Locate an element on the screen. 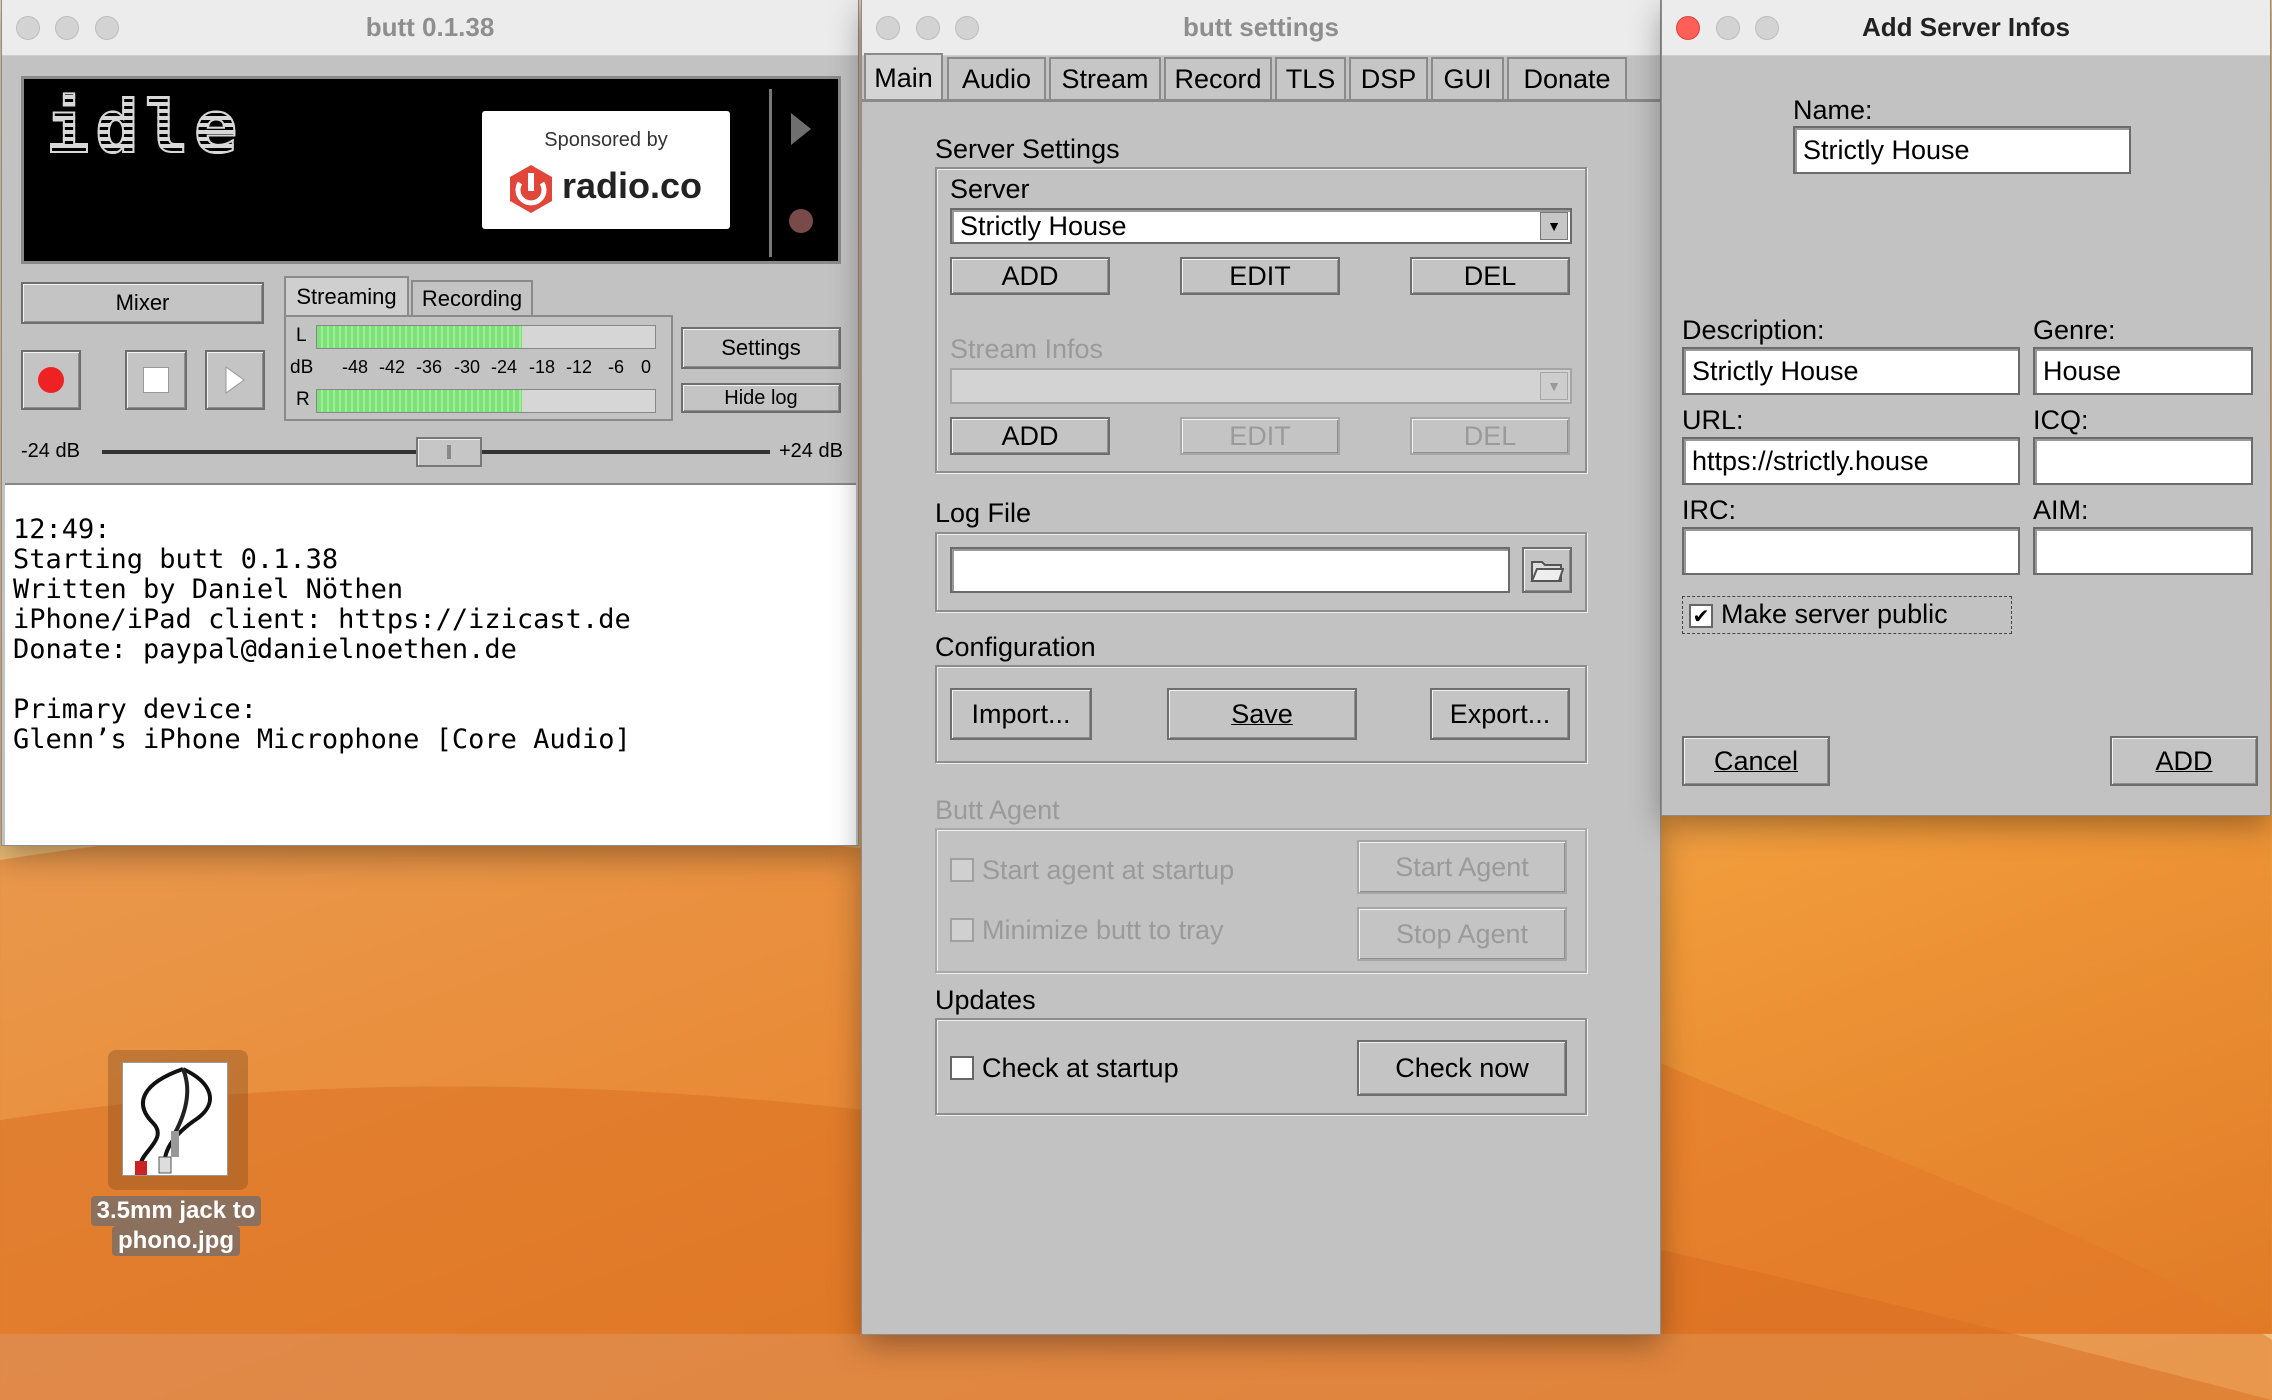 The width and height of the screenshot is (2272, 1400). tab-tls: TLS is located at coordinates (1310, 78).